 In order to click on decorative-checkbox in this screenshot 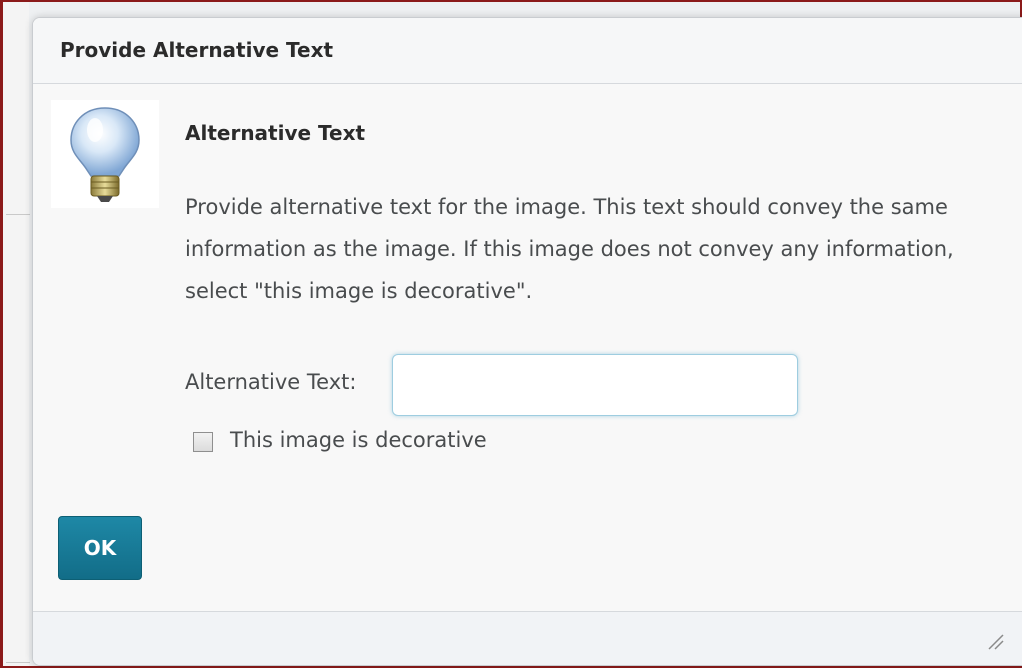, I will do `click(203, 442)`.